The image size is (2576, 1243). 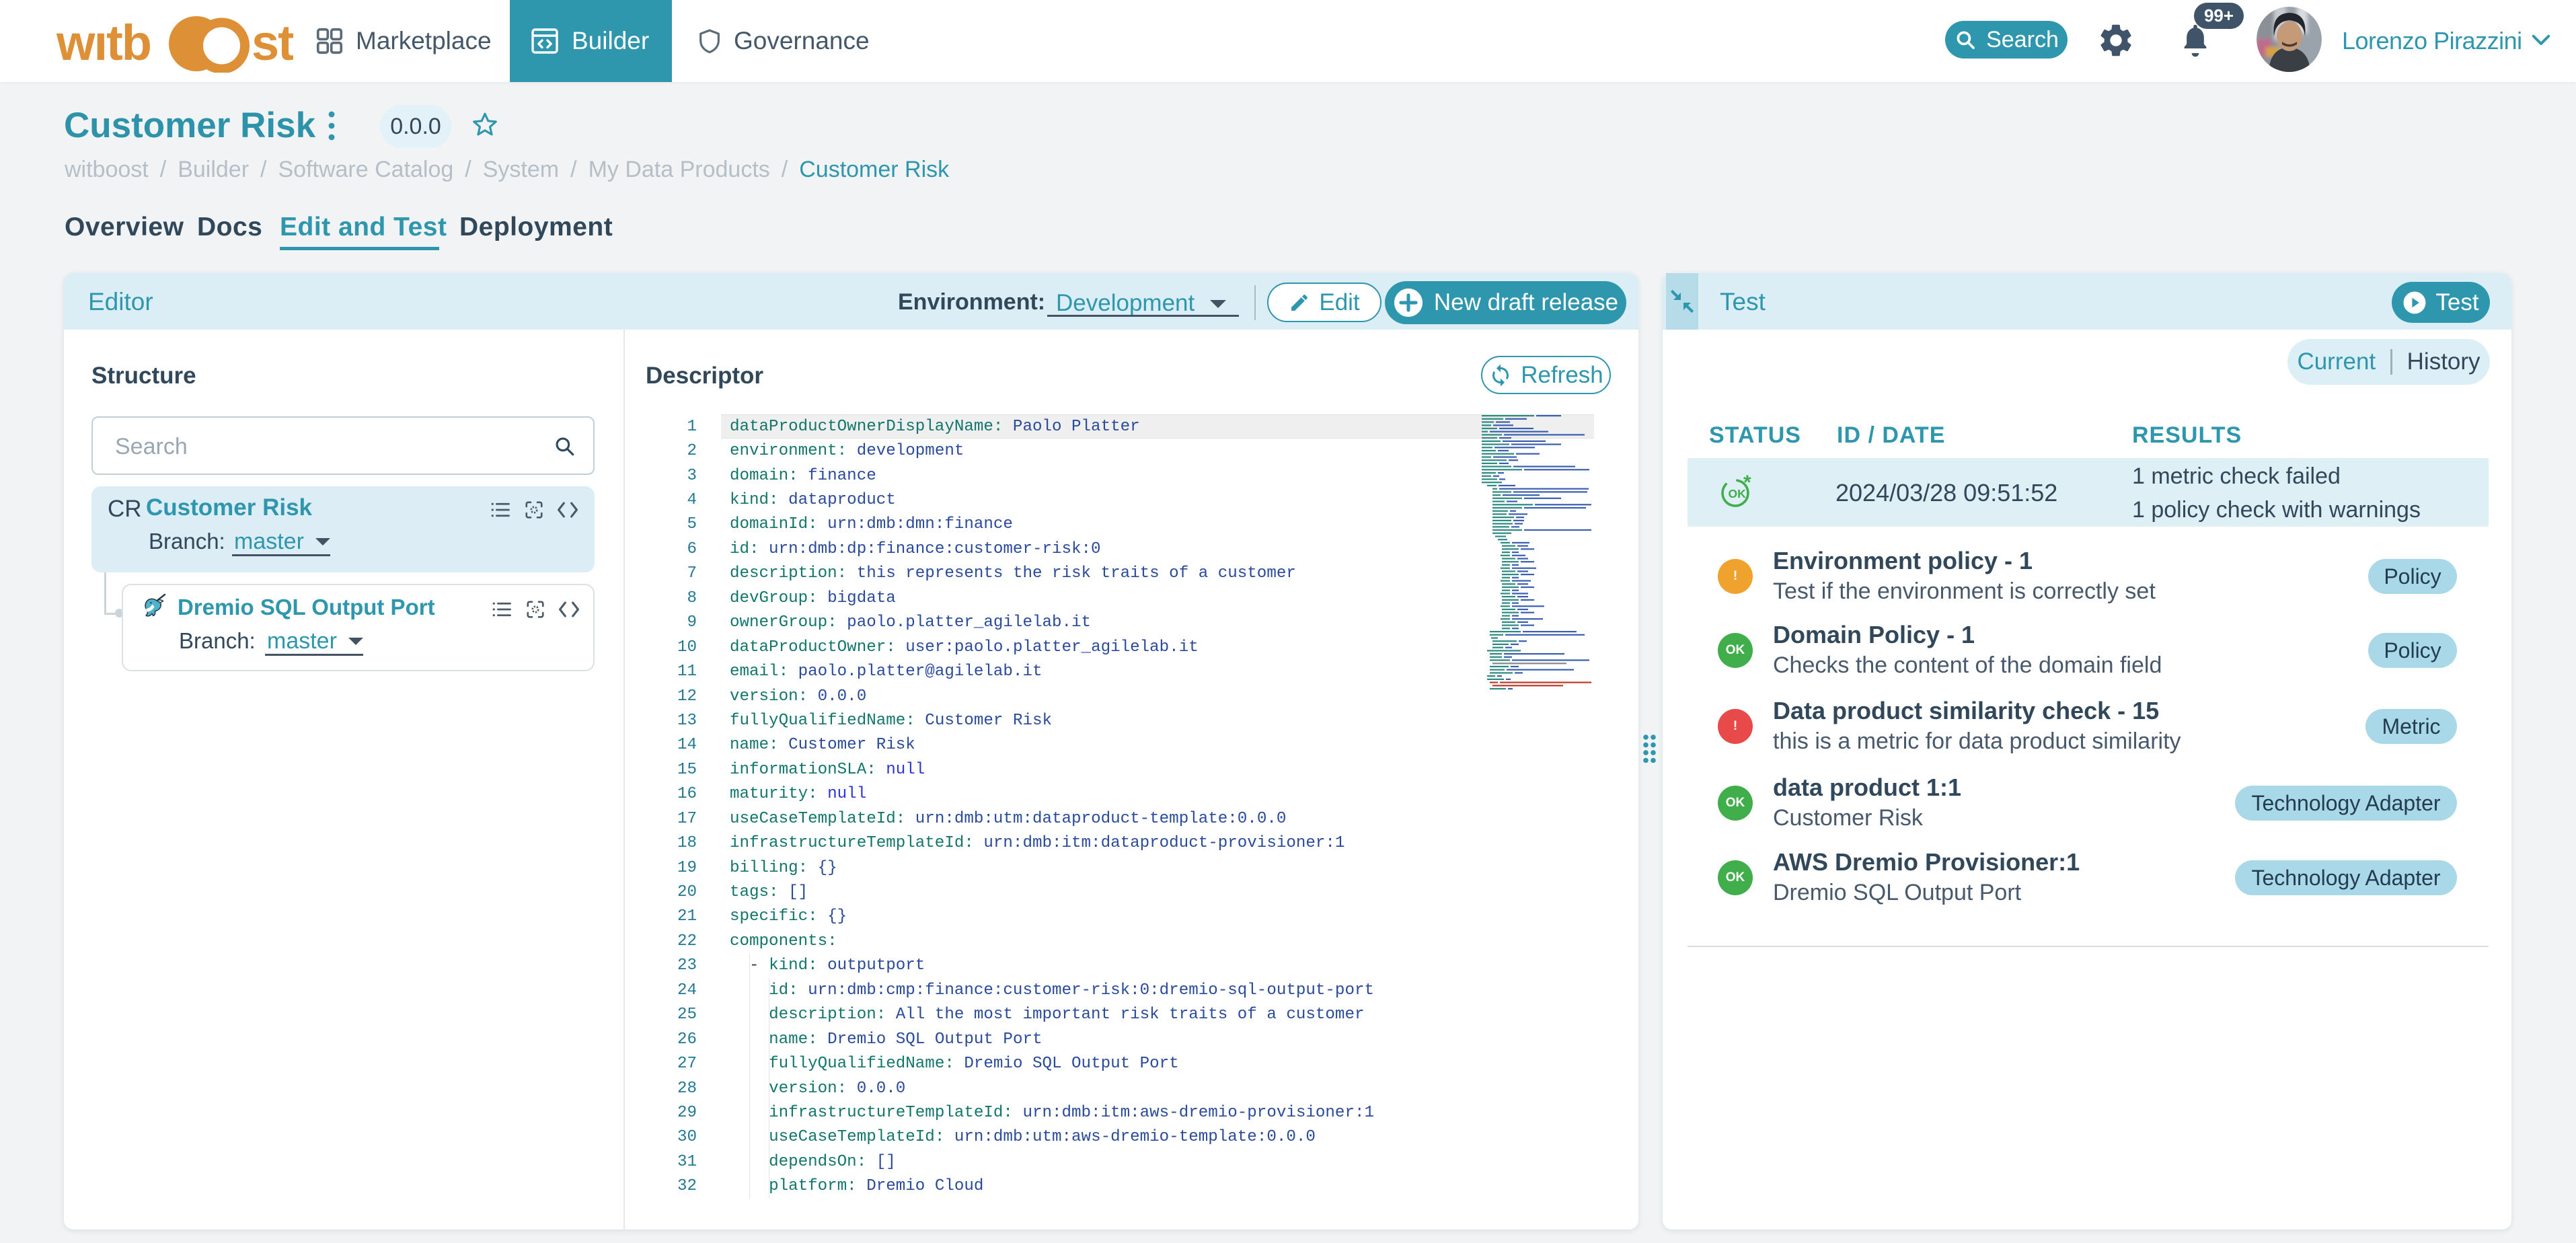 What do you see at coordinates (103, 43) in the screenshot?
I see `svg-text: wıtb` at bounding box center [103, 43].